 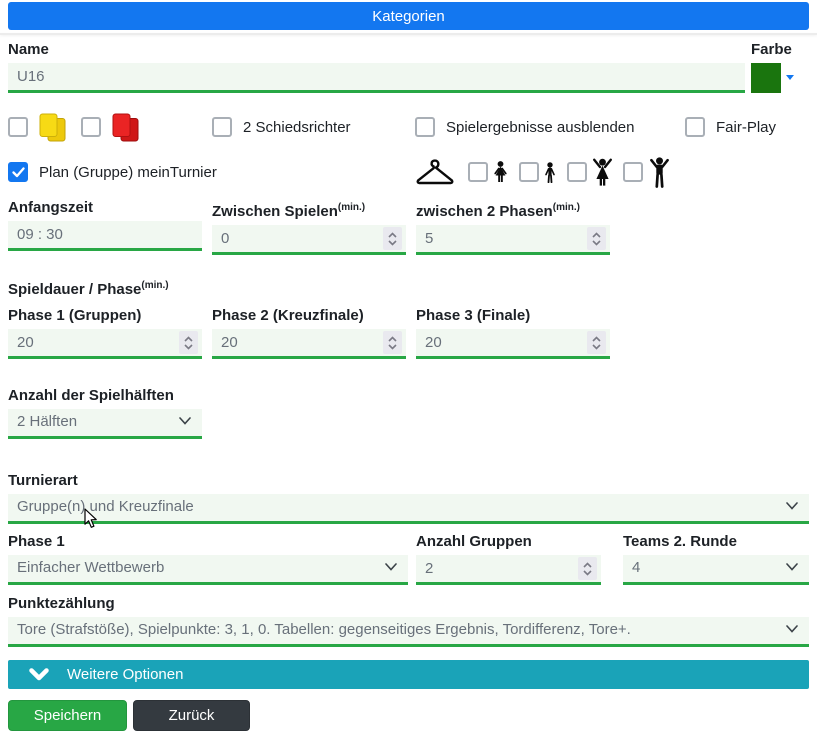 I want to click on zwischen-phasen-input, so click(x=513, y=238).